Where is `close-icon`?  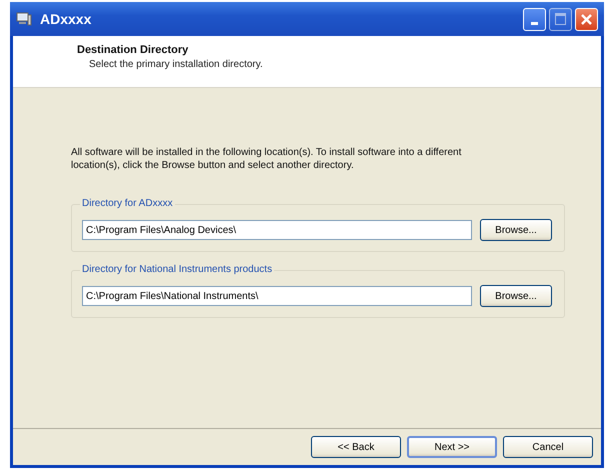 close-icon is located at coordinates (586, 19).